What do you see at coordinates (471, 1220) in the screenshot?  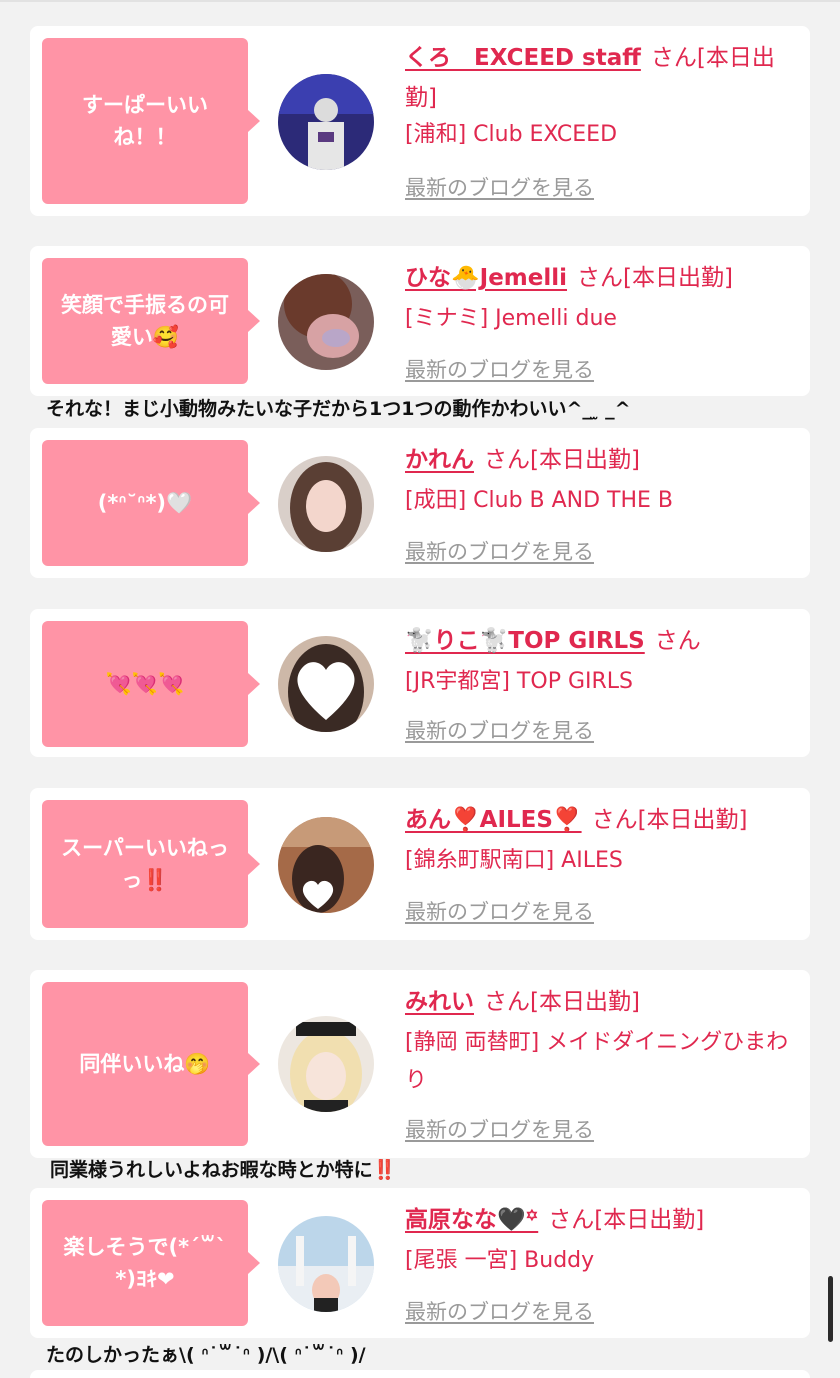 I see `staff-name-link: 高原なな🖤꙳` at bounding box center [471, 1220].